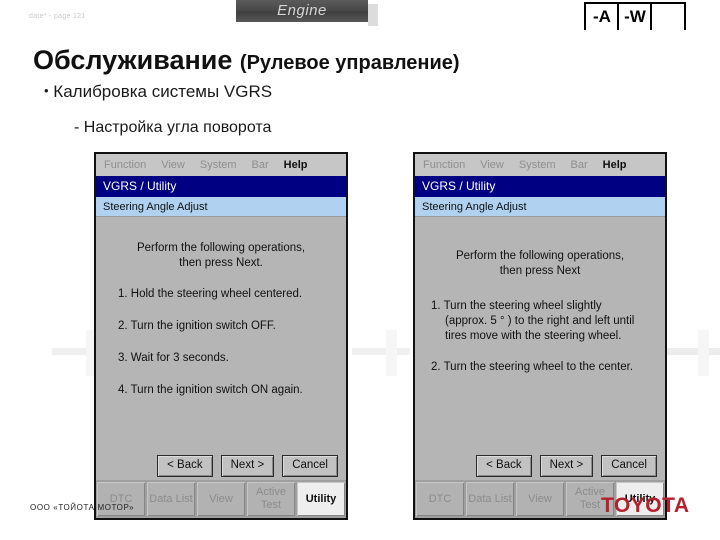 The image size is (720, 540). What do you see at coordinates (173, 127) in the screenshot?
I see `bullet-item-secondary: - Настройка угла поворота` at bounding box center [173, 127].